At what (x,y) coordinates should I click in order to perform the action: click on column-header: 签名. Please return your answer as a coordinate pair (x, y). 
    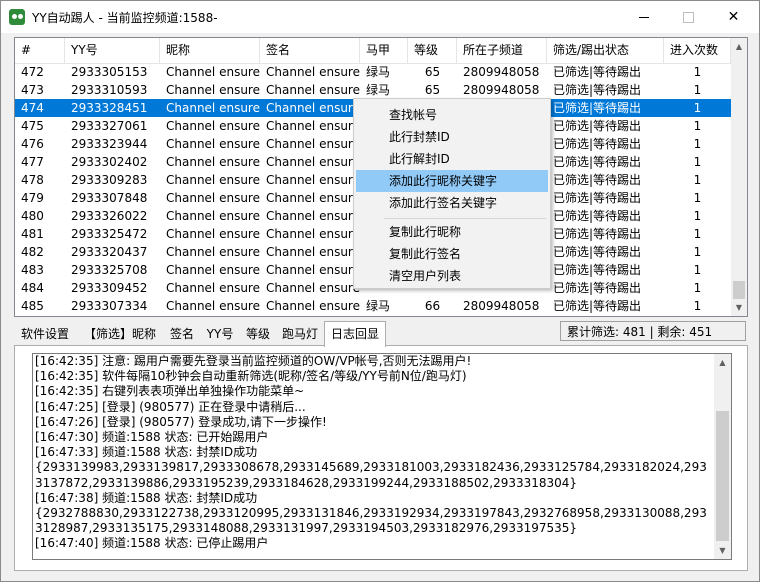
    Looking at the image, I should click on (310, 50).